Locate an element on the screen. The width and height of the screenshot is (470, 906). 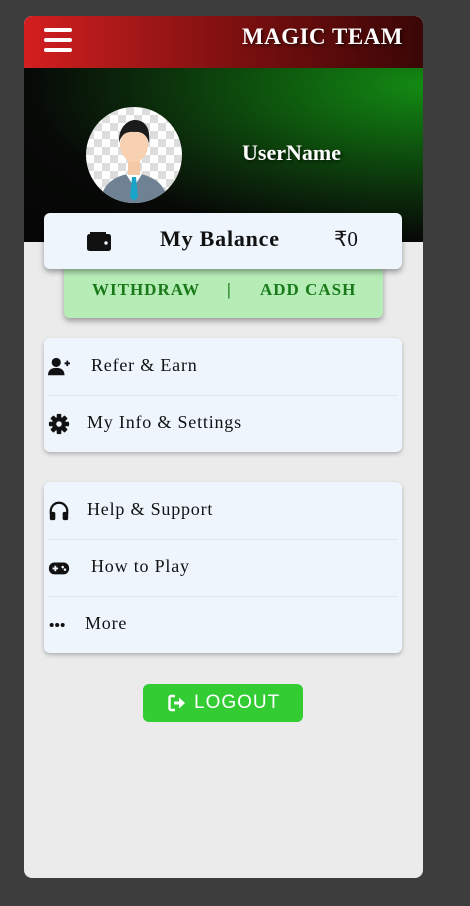
balance-label: My Balance is located at coordinates (220, 238).